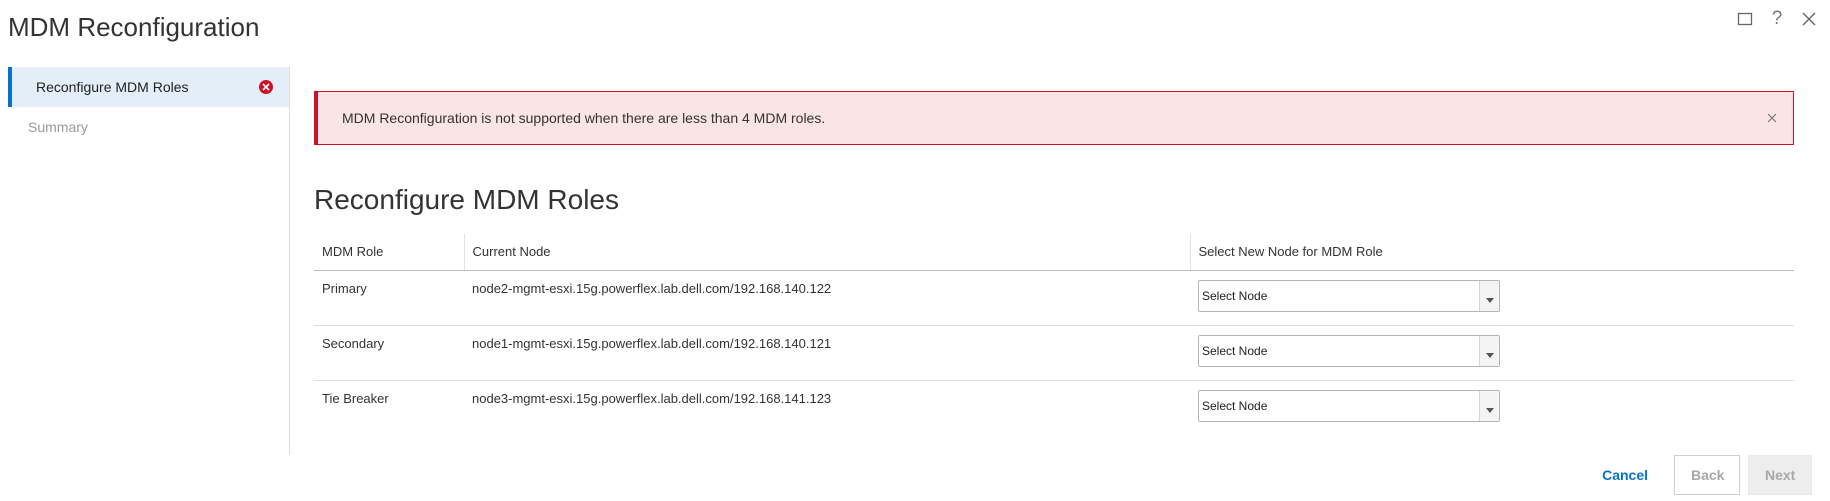 The width and height of the screenshot is (1830, 501). What do you see at coordinates (389, 353) in the screenshot?
I see `mdm-role-cell: Secondary` at bounding box center [389, 353].